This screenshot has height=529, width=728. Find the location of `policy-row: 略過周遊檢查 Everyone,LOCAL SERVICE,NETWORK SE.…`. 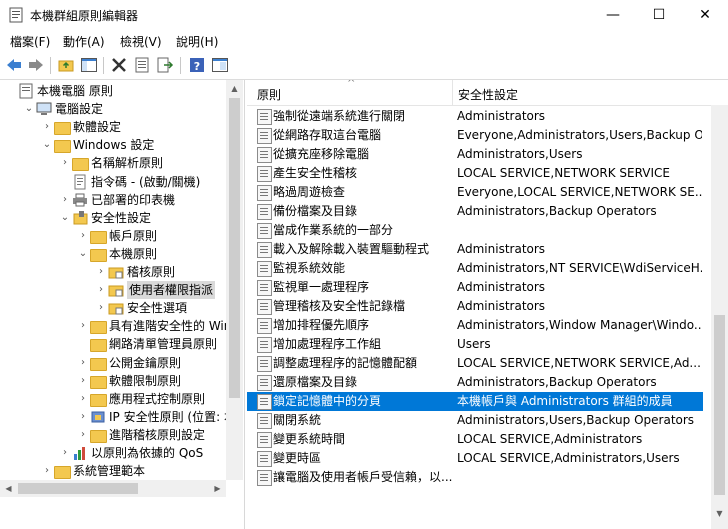

policy-row: 略過周遊檢查 Everyone,LOCAL SERVICE,NETWORK SE.… is located at coordinates (475, 192).